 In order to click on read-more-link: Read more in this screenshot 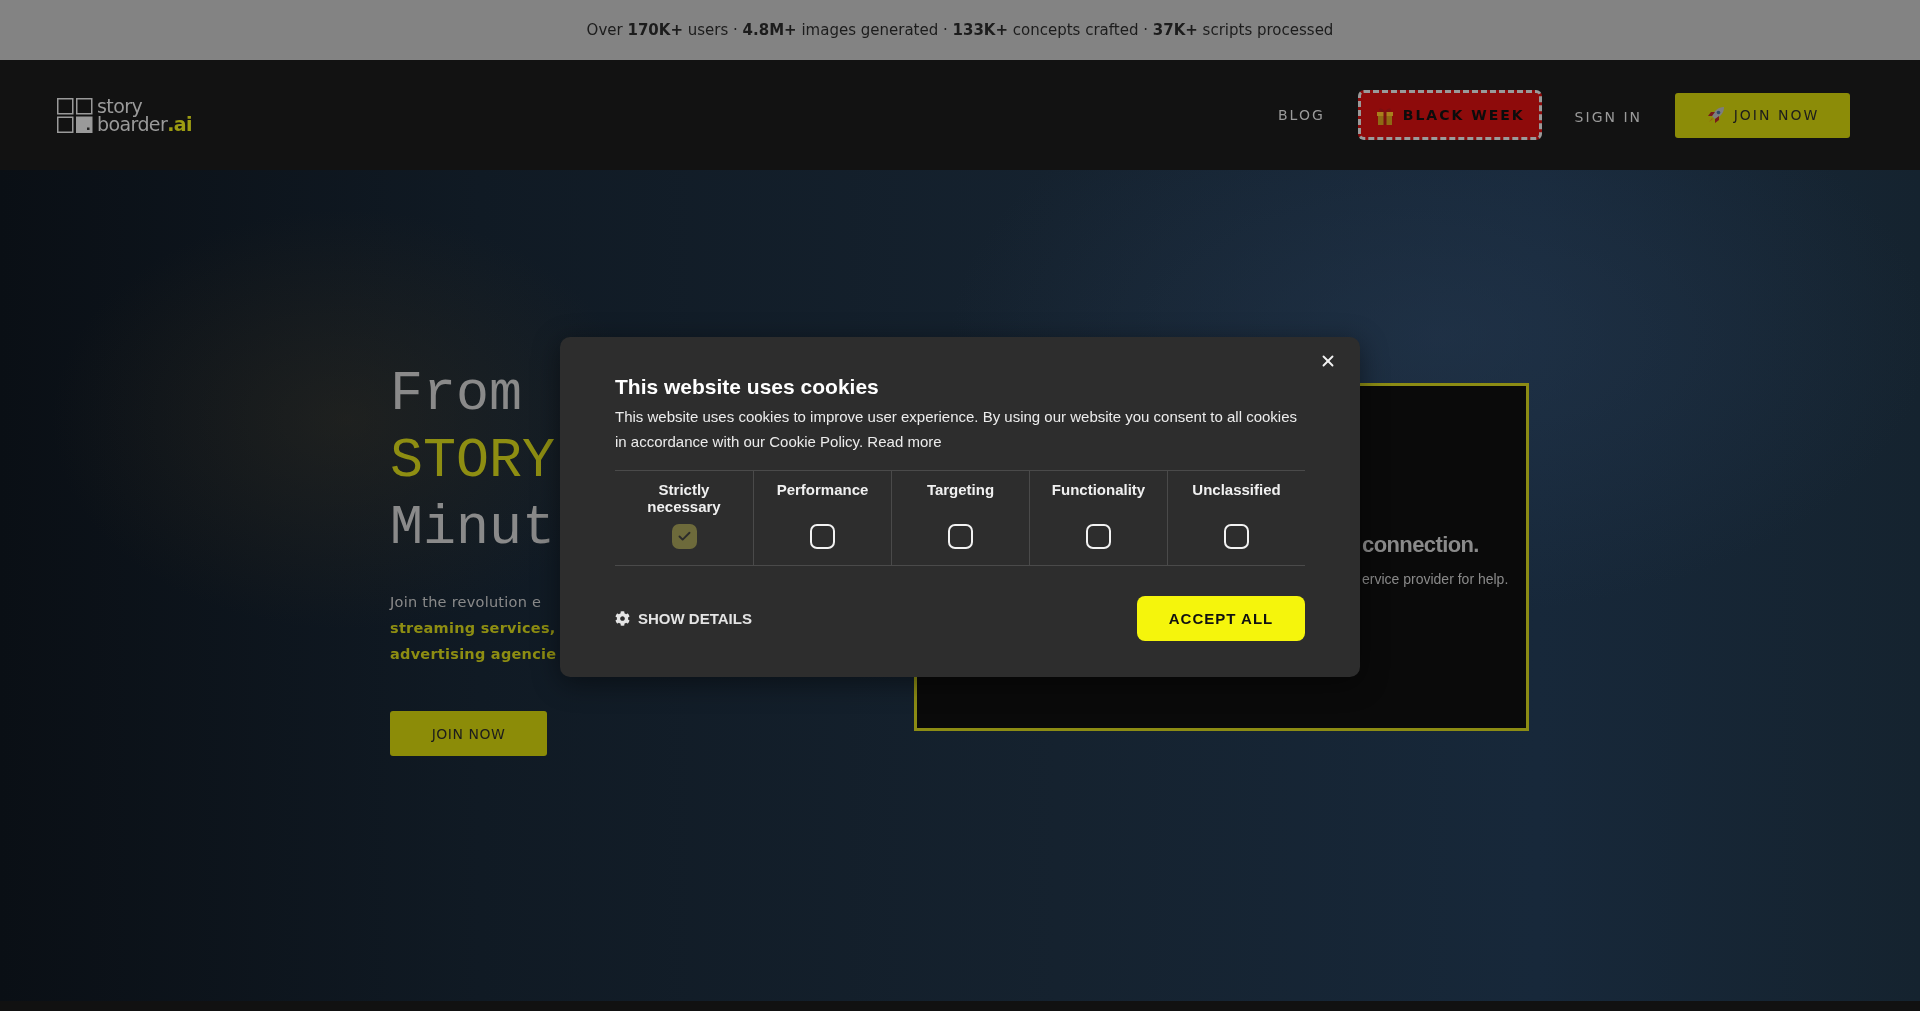, I will do `click(904, 441)`.